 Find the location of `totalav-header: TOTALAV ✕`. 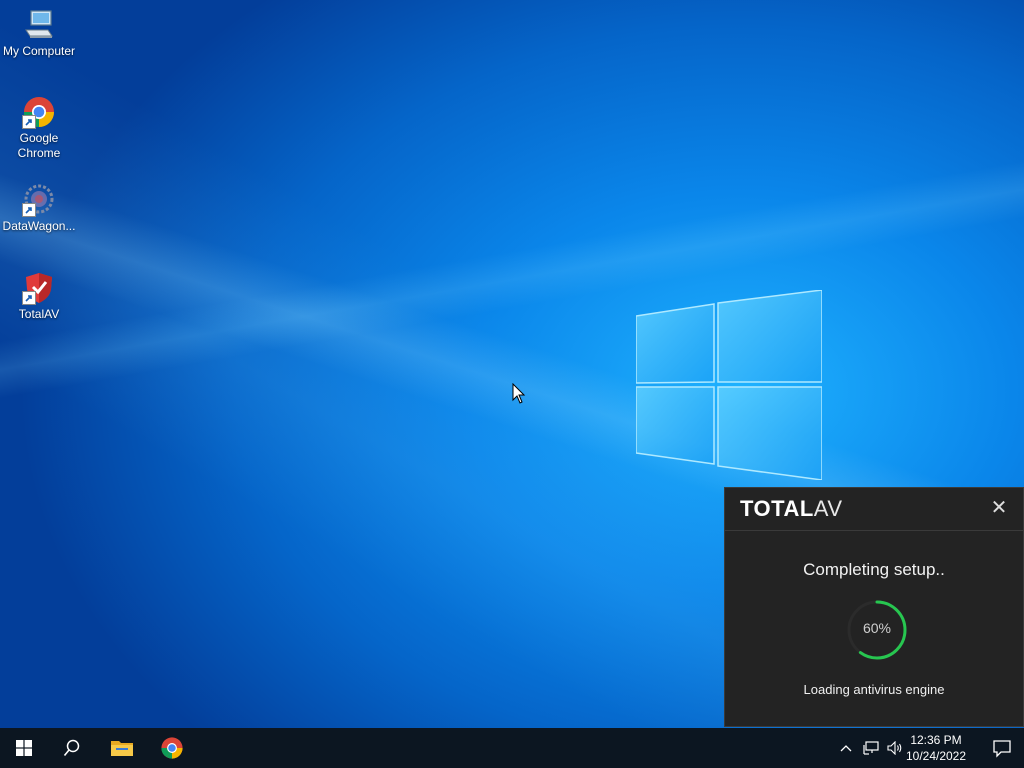

totalav-header: TOTALAV ✕ is located at coordinates (874, 509).